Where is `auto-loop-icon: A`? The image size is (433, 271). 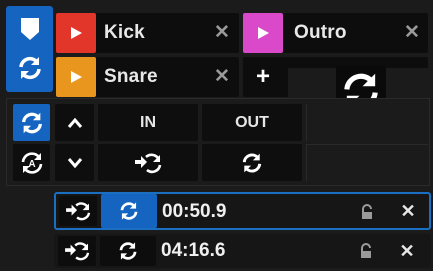 auto-loop-icon: A is located at coordinates (31, 162).